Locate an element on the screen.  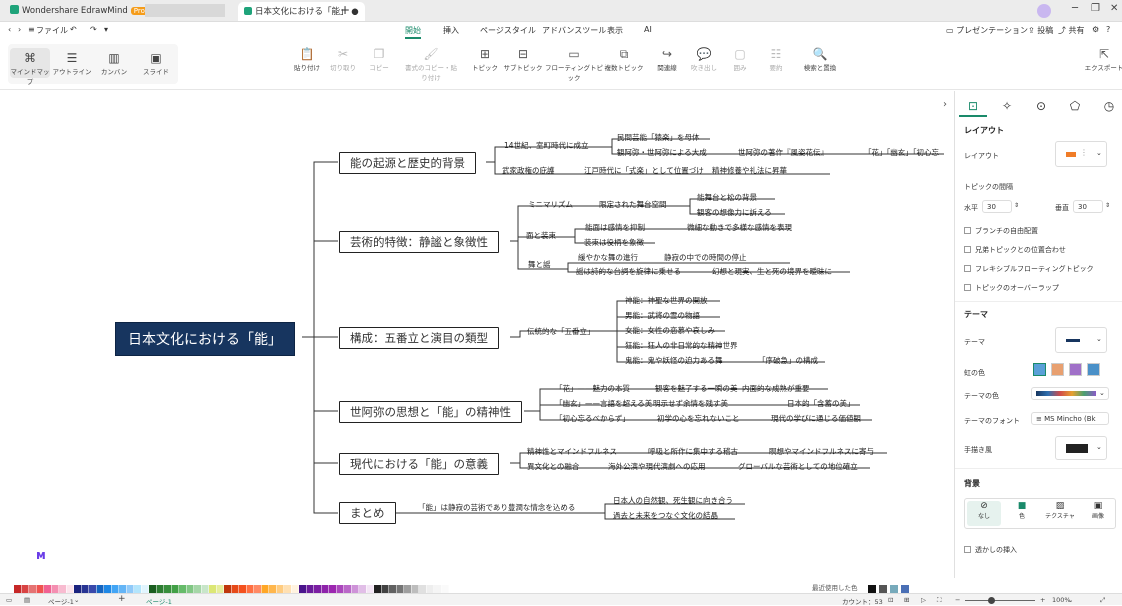
tab-icon-set-icon: ⬠ is located at coordinates (1075, 106).